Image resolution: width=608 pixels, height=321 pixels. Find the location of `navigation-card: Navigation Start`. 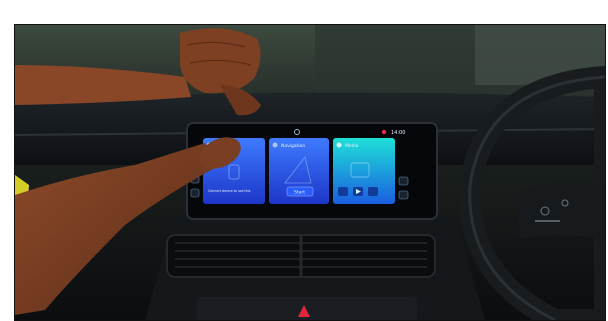

navigation-card: Navigation Start is located at coordinates (299, 171).